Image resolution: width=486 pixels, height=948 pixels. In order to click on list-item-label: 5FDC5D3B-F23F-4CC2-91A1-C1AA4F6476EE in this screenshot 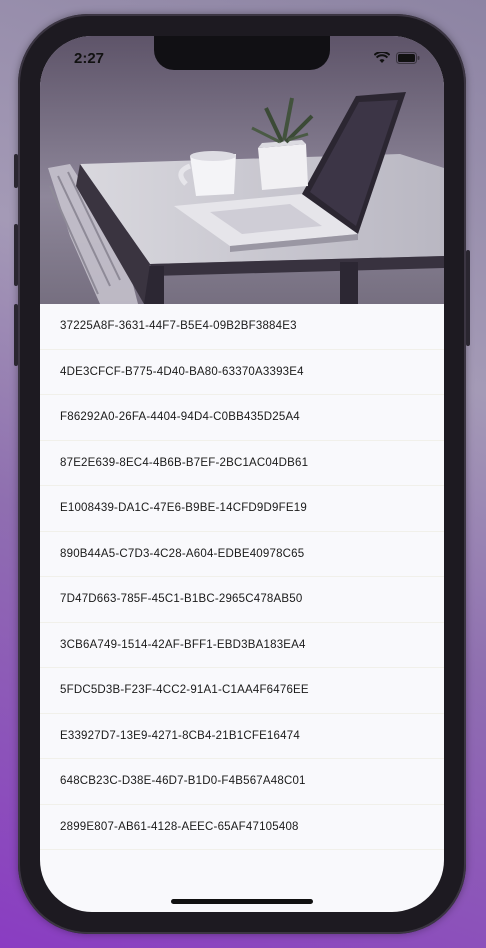, I will do `click(184, 690)`.